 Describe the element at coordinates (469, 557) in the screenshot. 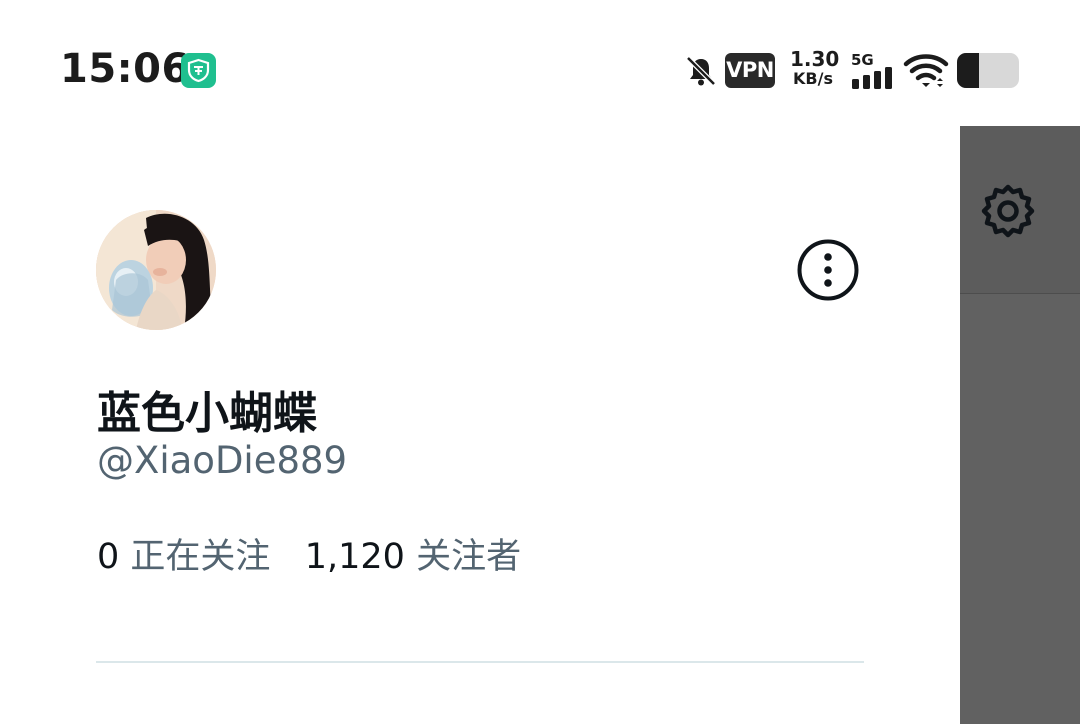

I see `followers-label: 关注者` at that location.